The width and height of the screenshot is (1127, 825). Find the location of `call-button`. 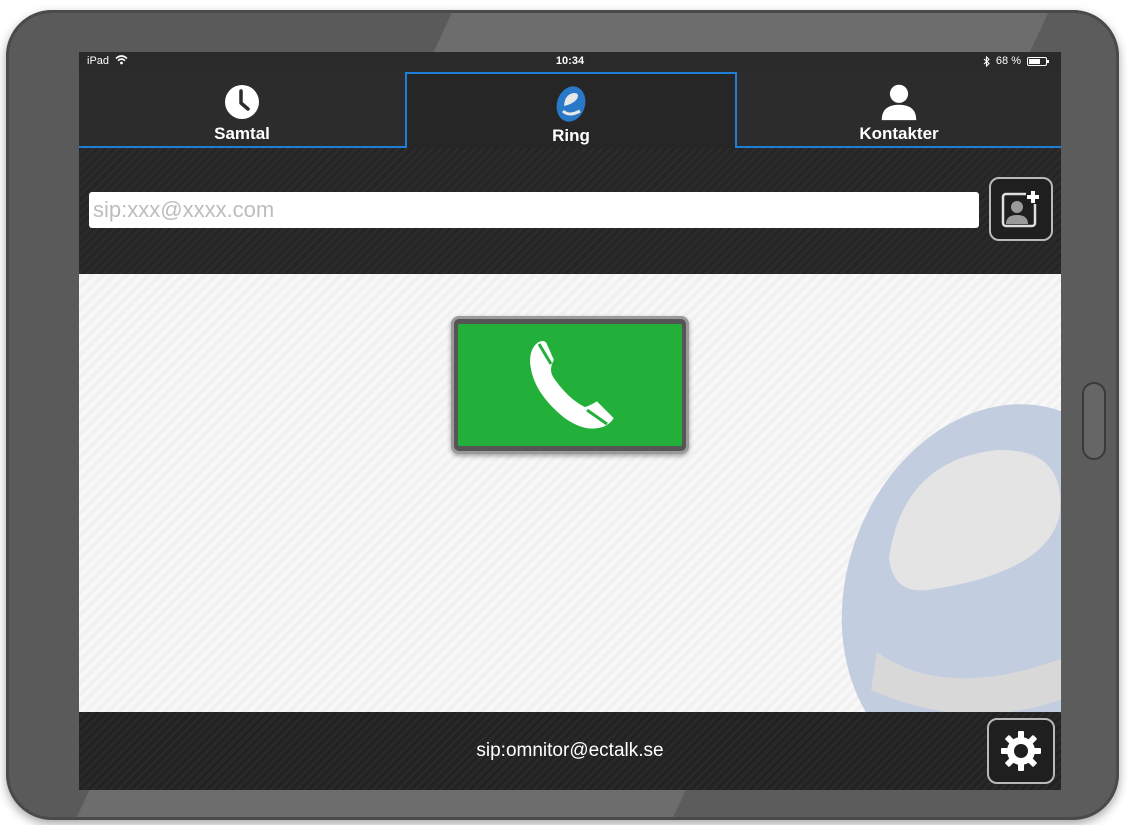

call-button is located at coordinates (570, 385).